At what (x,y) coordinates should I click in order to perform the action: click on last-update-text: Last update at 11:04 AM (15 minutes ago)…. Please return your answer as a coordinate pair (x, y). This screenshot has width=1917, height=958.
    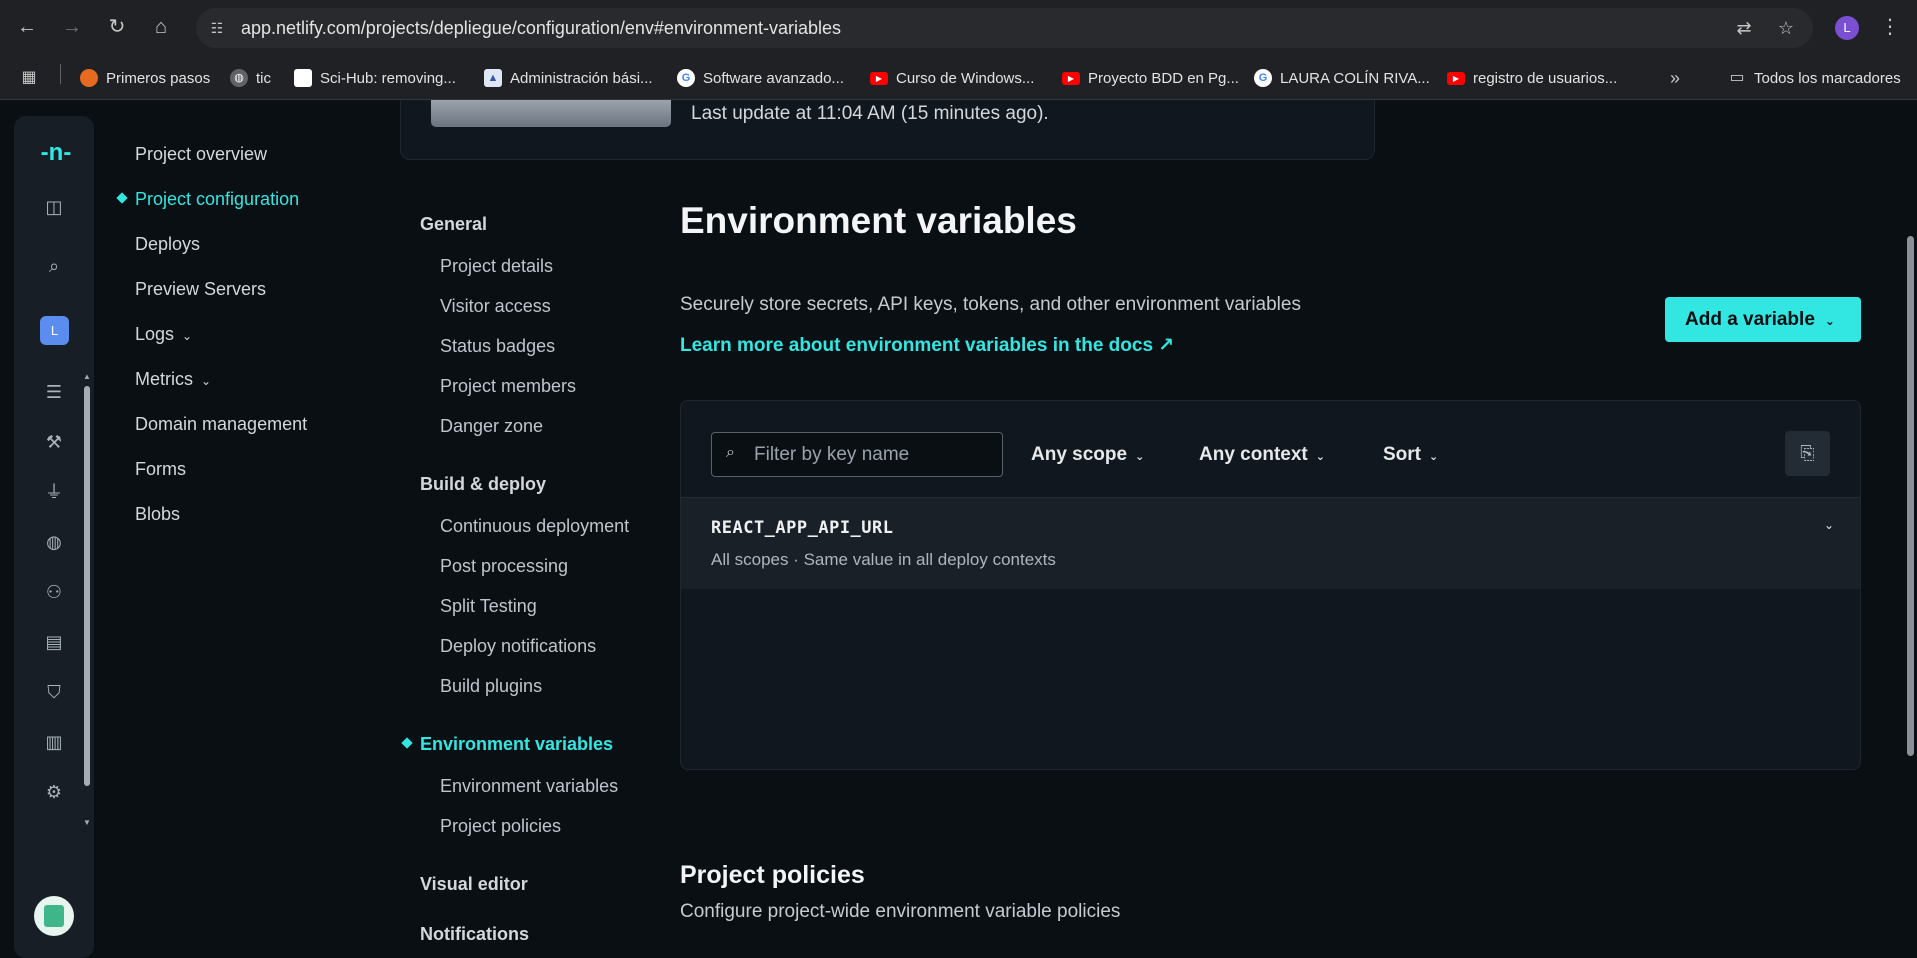
    Looking at the image, I should click on (870, 113).